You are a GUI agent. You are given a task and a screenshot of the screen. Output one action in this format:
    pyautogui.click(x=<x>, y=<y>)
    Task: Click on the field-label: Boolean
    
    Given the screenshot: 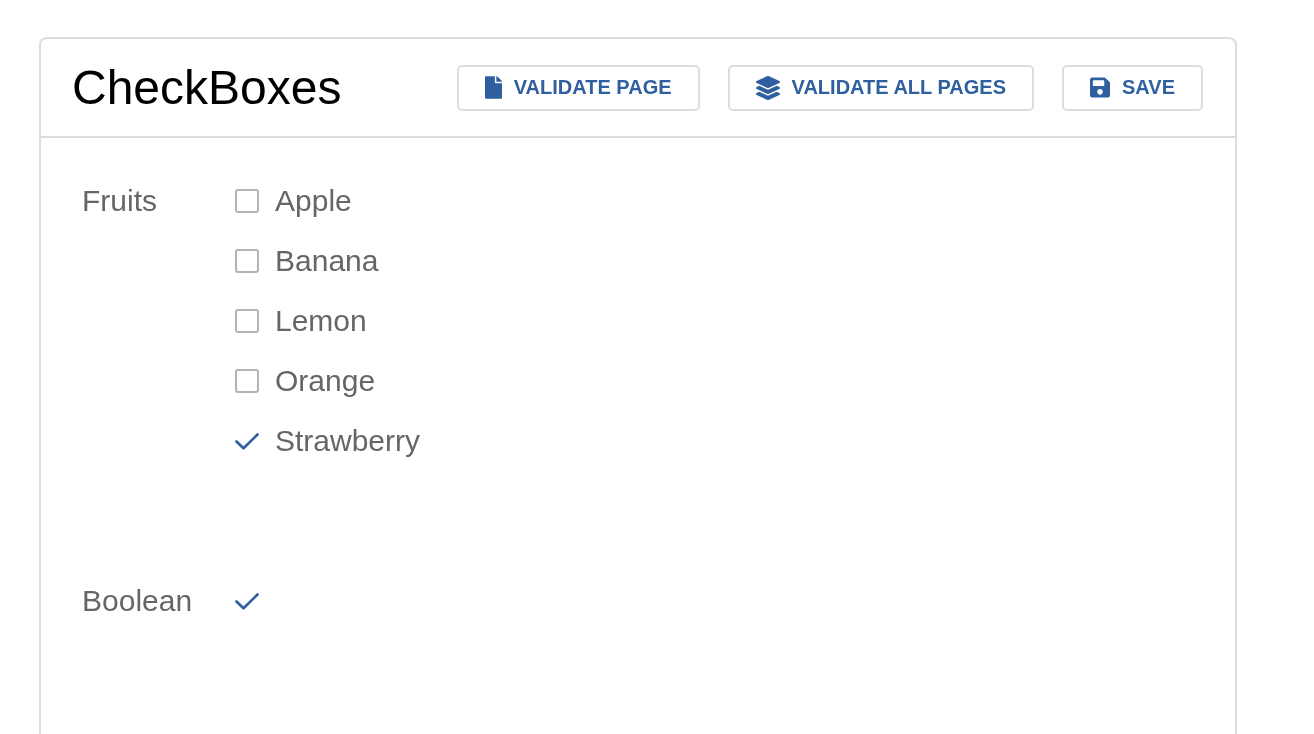 What is the action you would take?
    pyautogui.click(x=138, y=601)
    